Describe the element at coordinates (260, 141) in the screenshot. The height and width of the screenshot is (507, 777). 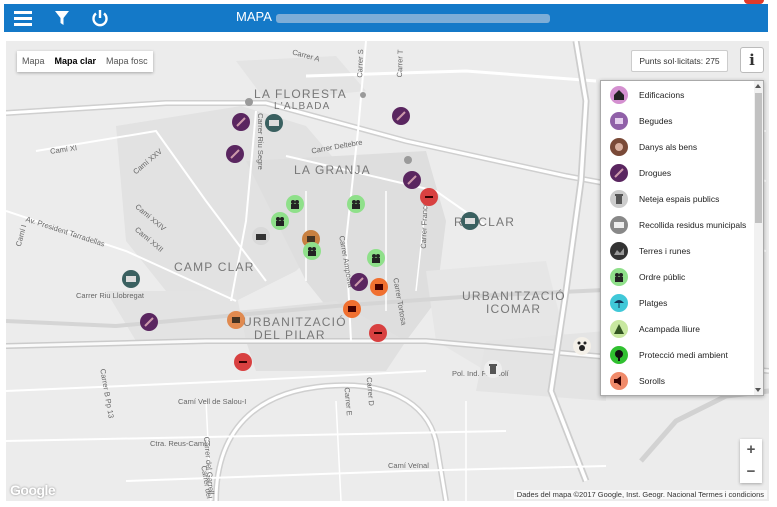
I see `street-label: Carrer Riu Segre` at that location.